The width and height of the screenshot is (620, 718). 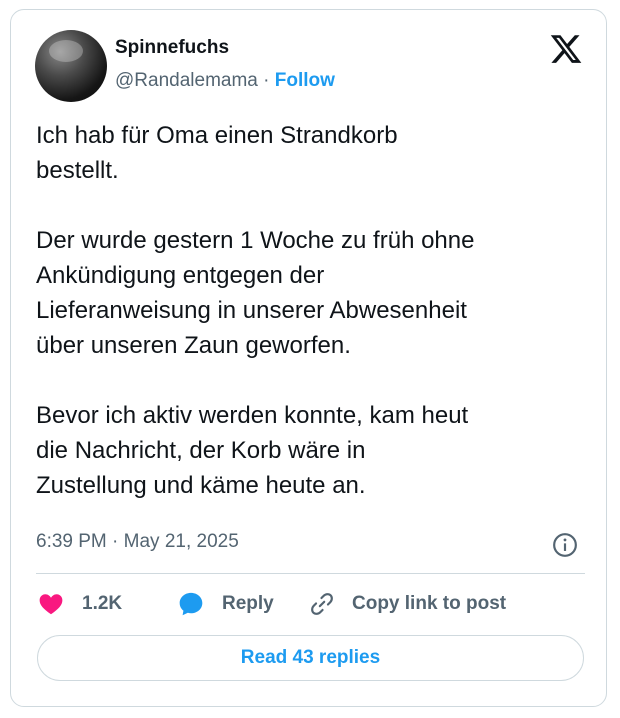 I want to click on x-logo-icon, so click(x=566, y=49).